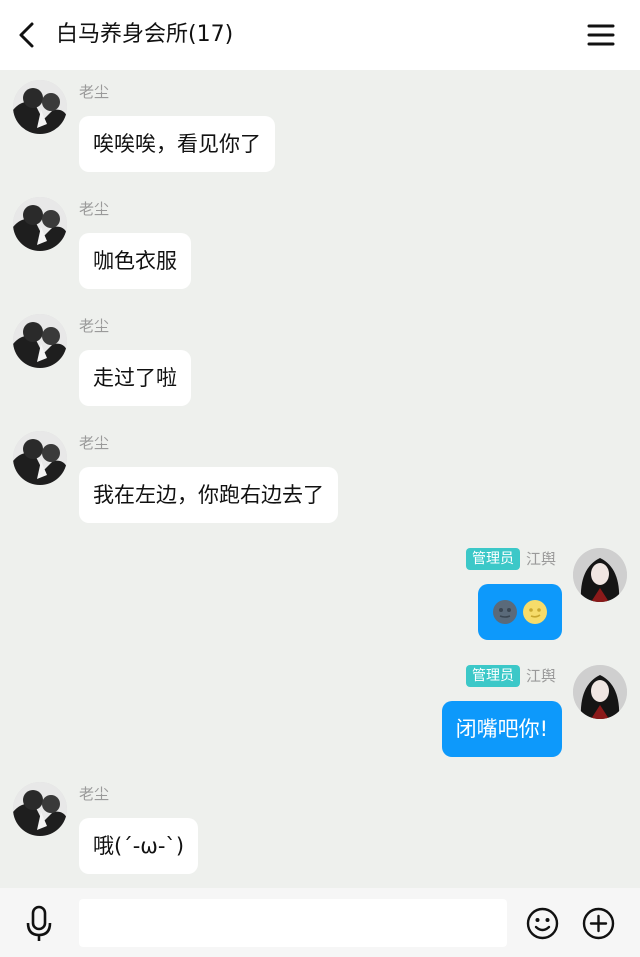 This screenshot has height=957, width=640. What do you see at coordinates (139, 846) in the screenshot?
I see `message-bubble: 哦(´-ω-`)` at bounding box center [139, 846].